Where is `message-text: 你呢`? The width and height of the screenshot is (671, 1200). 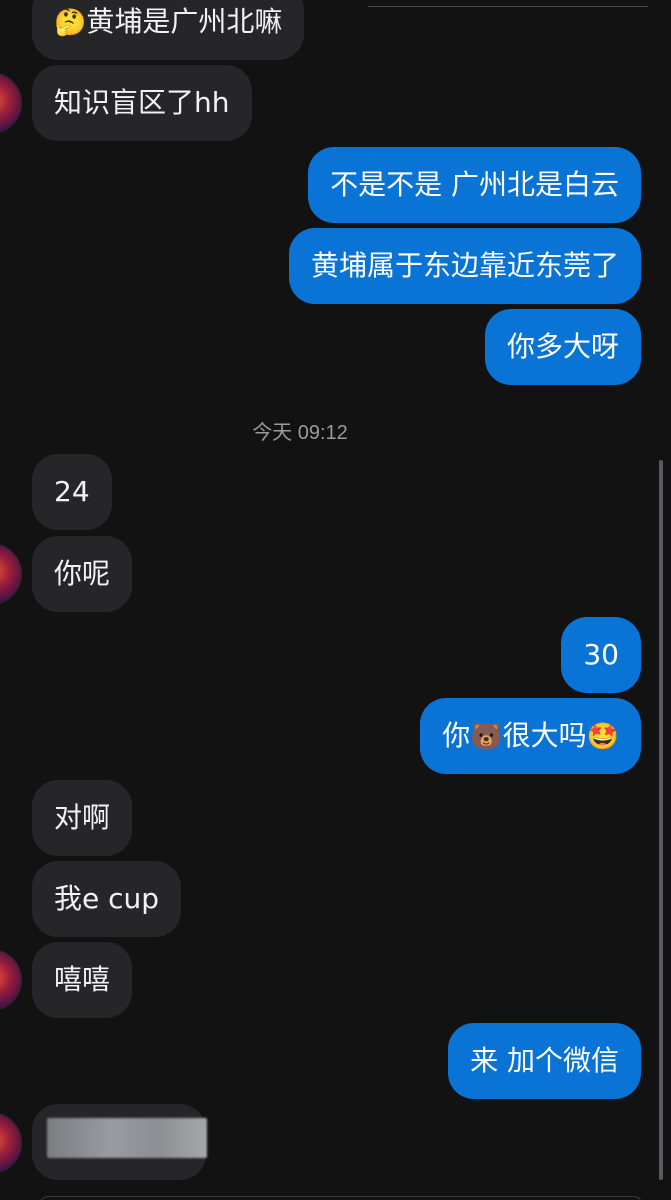
message-text: 你呢 is located at coordinates (82, 573).